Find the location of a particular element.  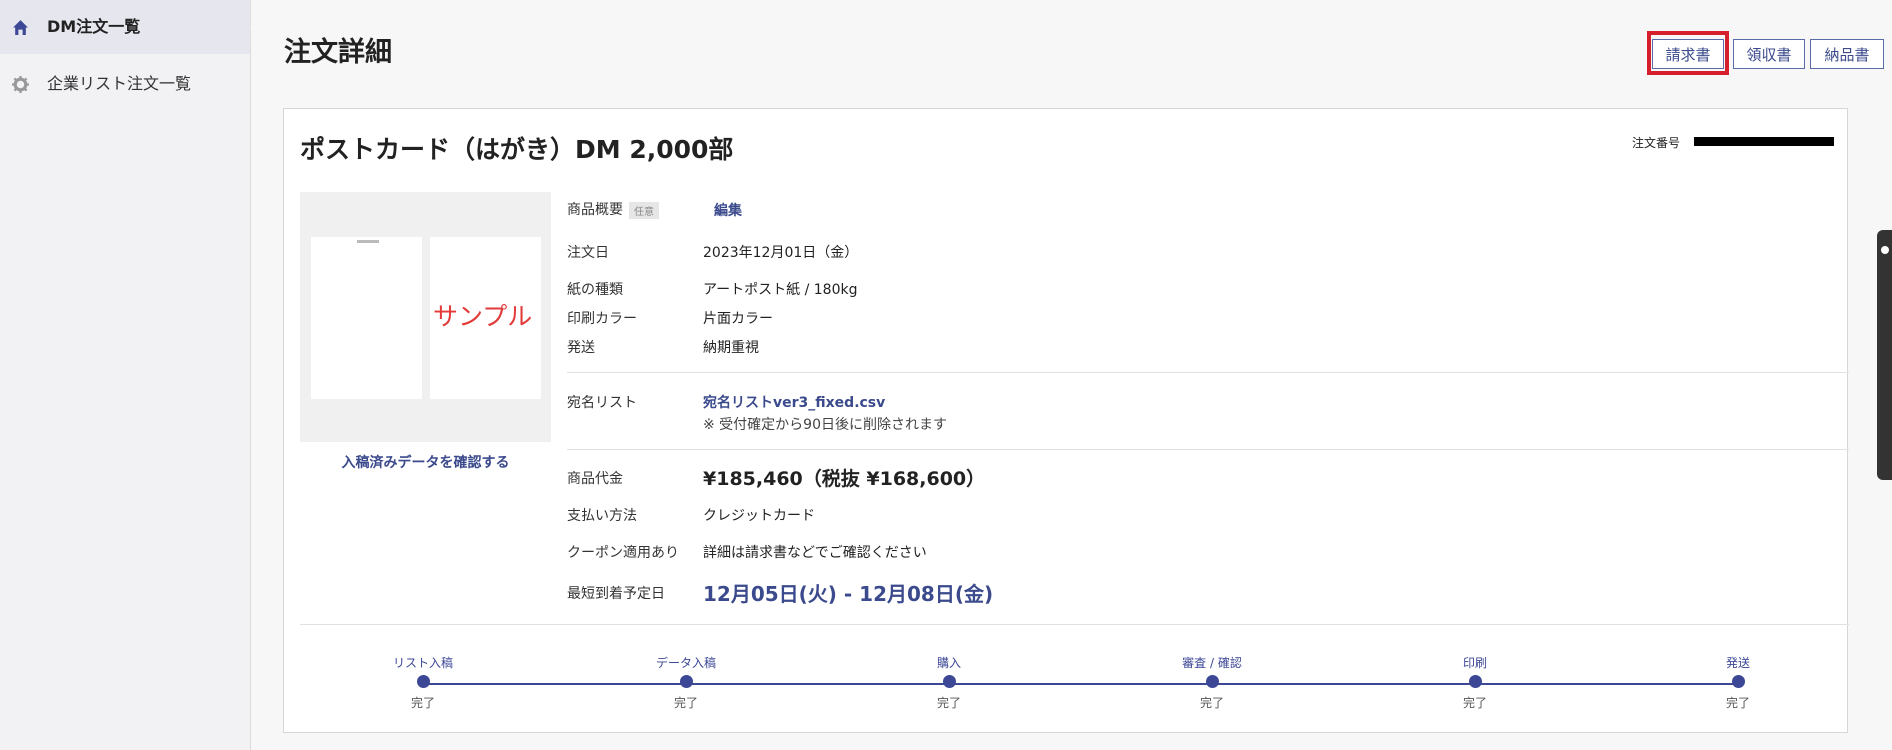

progress-step: 発送 完了 is located at coordinates (1738, 682).